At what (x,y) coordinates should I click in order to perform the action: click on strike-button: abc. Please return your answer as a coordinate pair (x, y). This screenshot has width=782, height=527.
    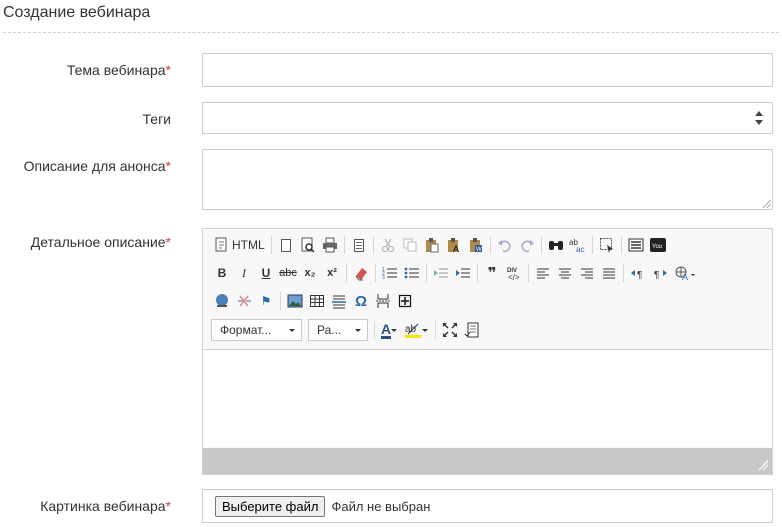
    Looking at the image, I should click on (288, 273).